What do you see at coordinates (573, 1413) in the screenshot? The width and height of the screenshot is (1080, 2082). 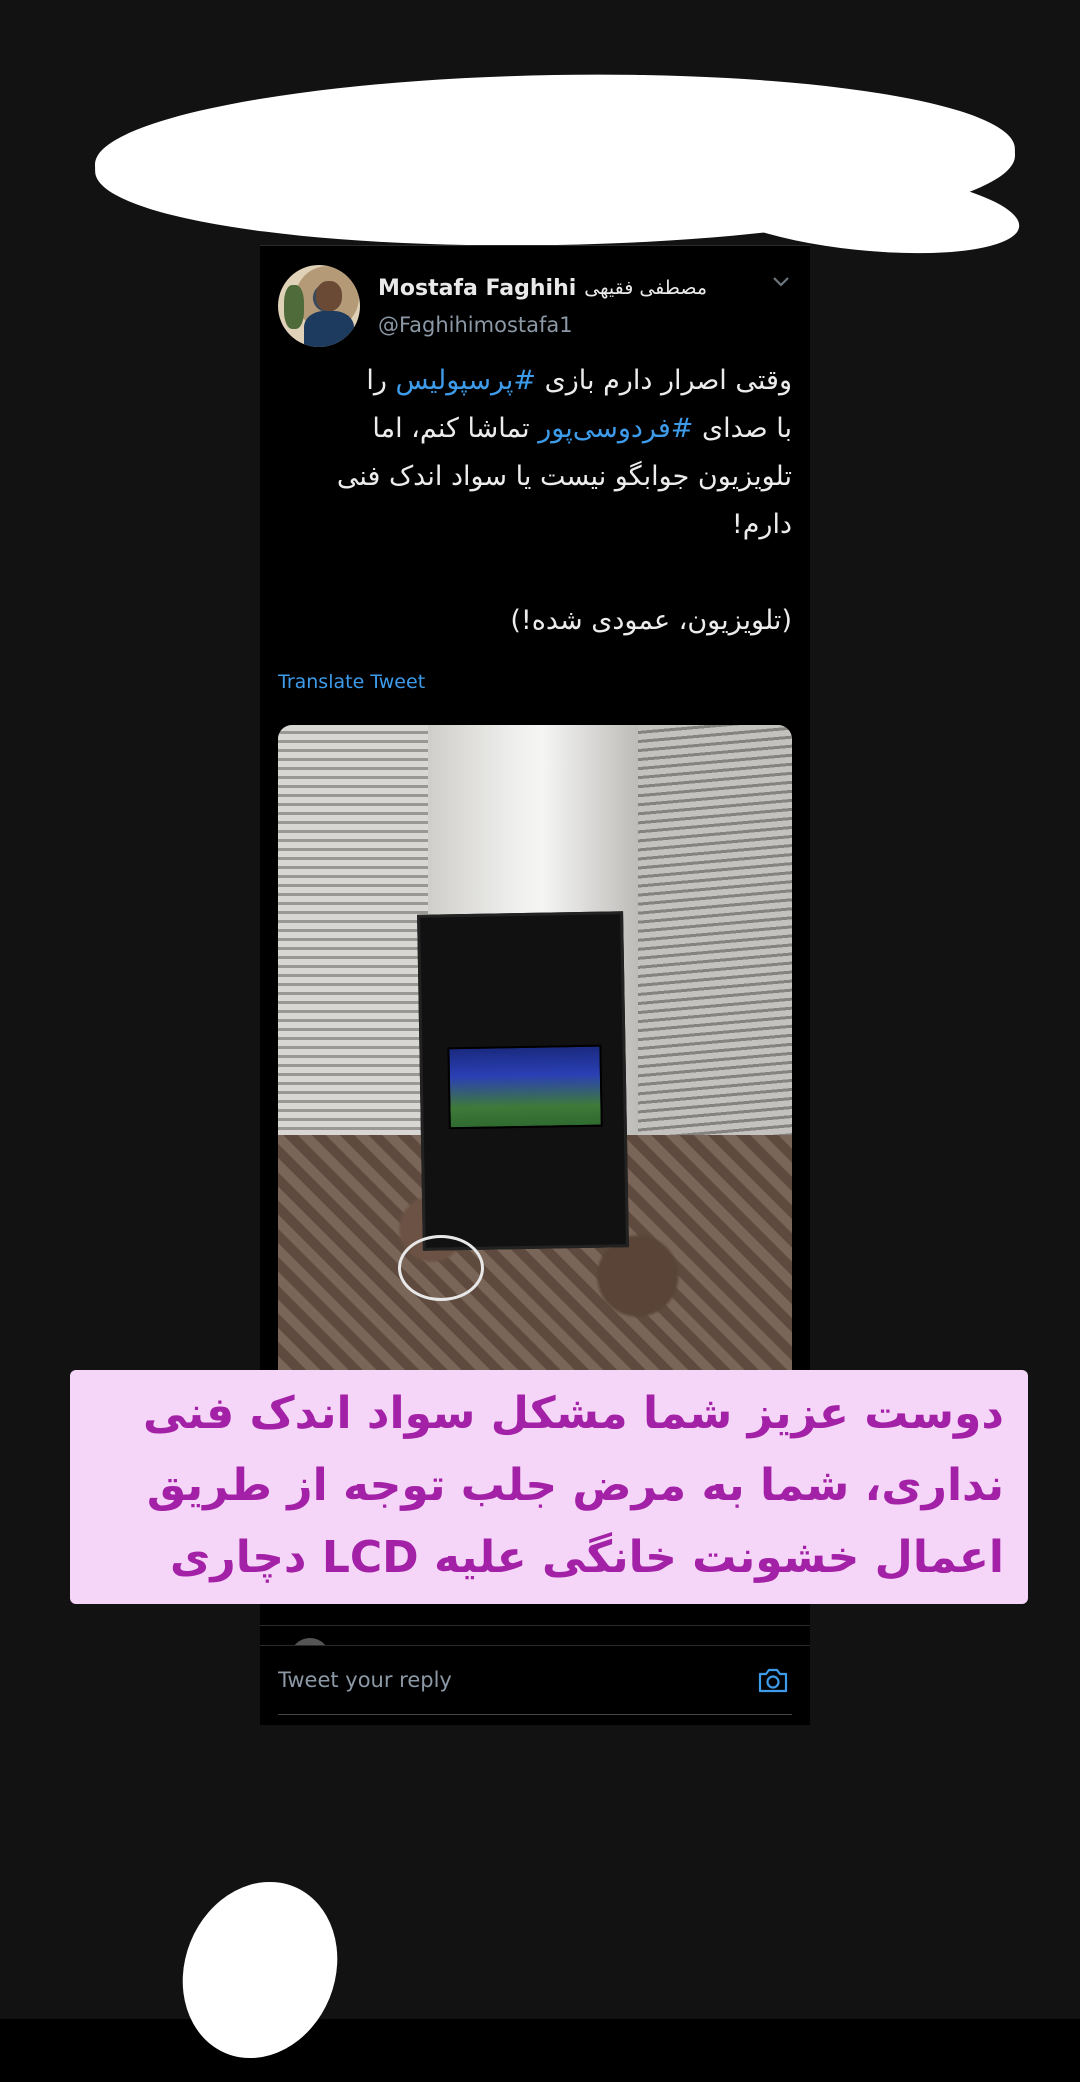 I see `caption-line: دوست عزیز شما مشکل سواد اندک فنی` at bounding box center [573, 1413].